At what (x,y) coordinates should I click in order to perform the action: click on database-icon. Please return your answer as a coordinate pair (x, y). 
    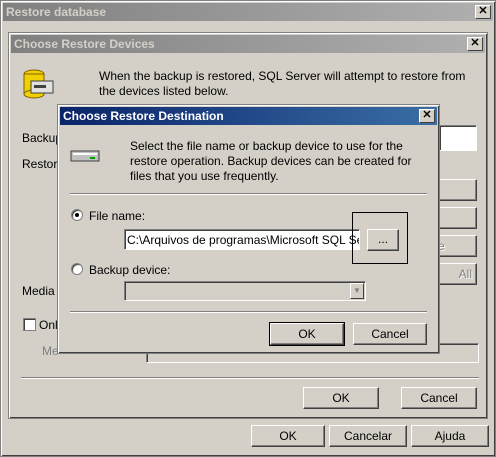
    Looking at the image, I should click on (38, 84).